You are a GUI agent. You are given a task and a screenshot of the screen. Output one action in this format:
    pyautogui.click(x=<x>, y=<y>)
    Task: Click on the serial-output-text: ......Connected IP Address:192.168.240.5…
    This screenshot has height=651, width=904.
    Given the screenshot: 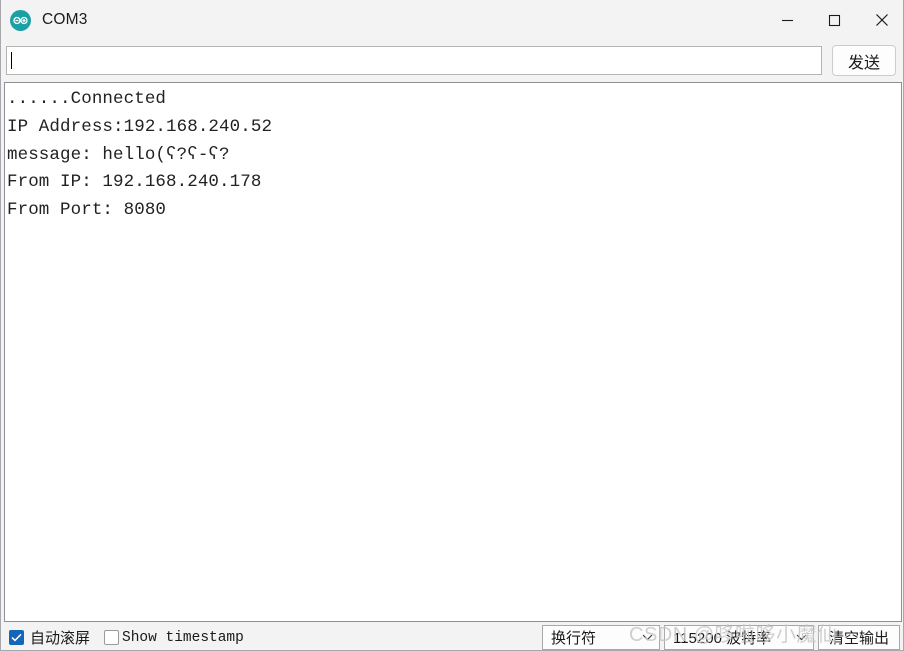 What is the action you would take?
    pyautogui.click(x=140, y=155)
    